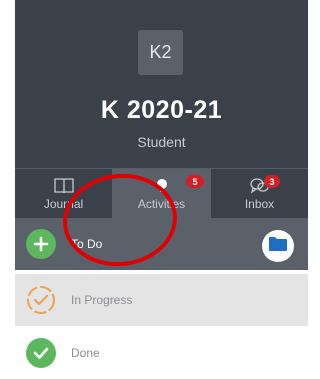 The width and height of the screenshot is (320, 379). Describe the element at coordinates (160, 52) in the screenshot. I see `avatar: K2` at that location.